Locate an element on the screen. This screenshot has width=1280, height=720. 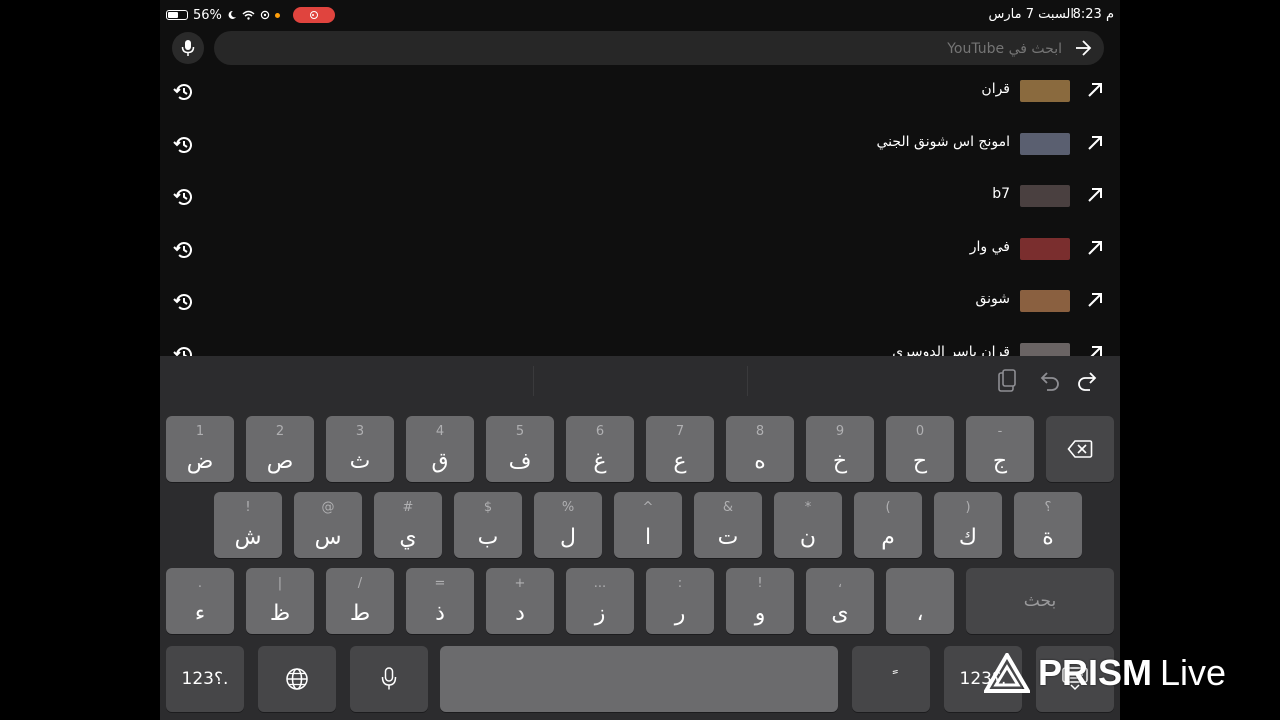
key: 6غ is located at coordinates (600, 449).